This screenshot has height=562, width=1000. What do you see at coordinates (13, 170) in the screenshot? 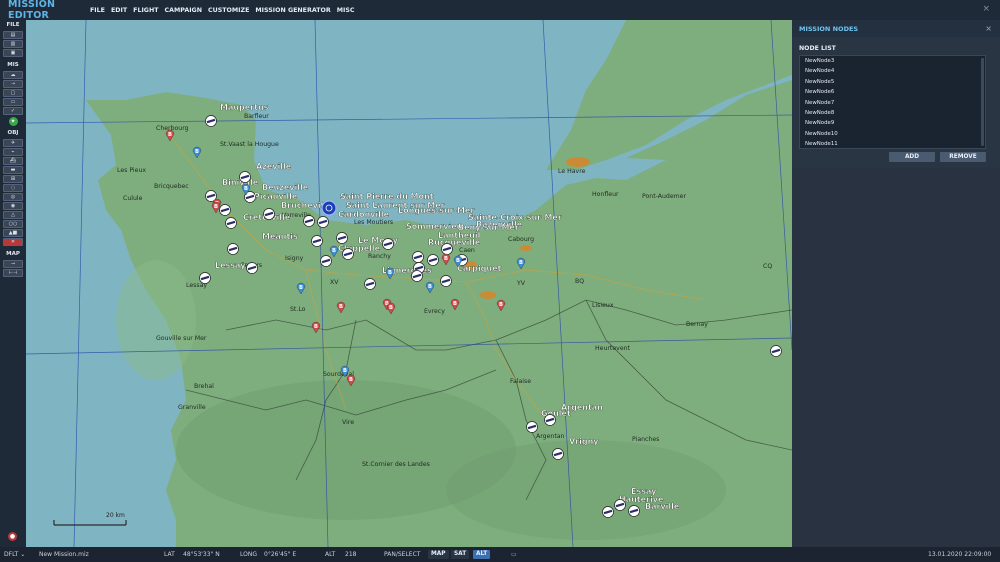
I see `vehicle-group-icon: ▬` at bounding box center [13, 170].